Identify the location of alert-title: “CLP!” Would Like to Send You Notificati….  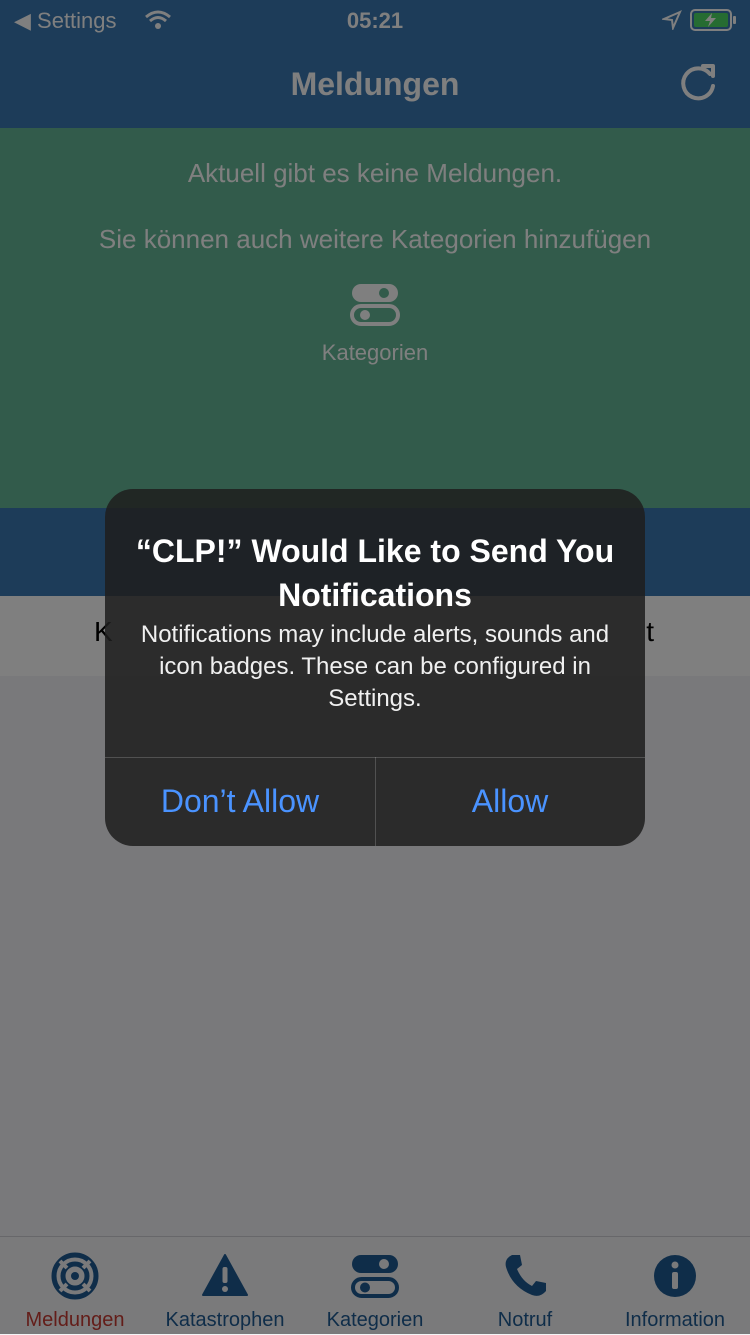
(375, 573).